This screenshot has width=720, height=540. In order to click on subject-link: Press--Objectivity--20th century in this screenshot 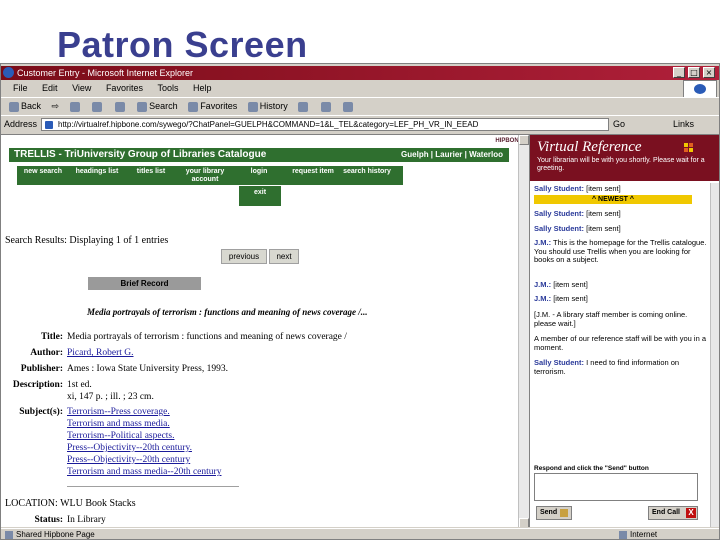, I will do `click(128, 460)`.